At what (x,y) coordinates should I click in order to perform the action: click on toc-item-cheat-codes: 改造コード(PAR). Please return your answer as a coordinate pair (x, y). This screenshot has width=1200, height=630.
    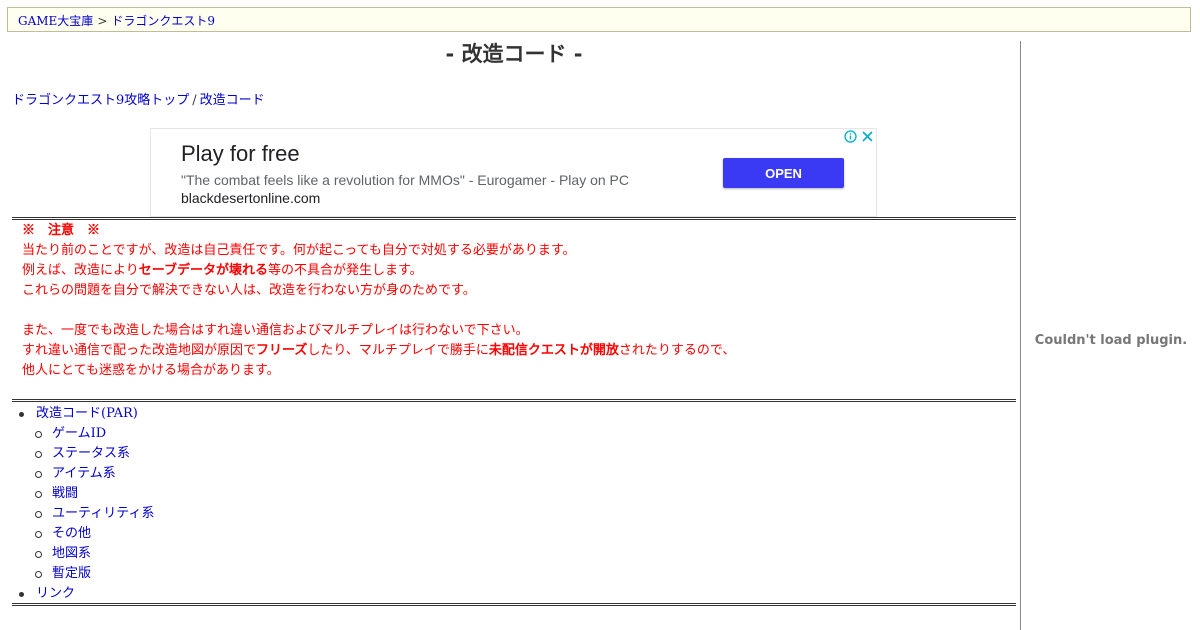
    Looking at the image, I should click on (83, 414).